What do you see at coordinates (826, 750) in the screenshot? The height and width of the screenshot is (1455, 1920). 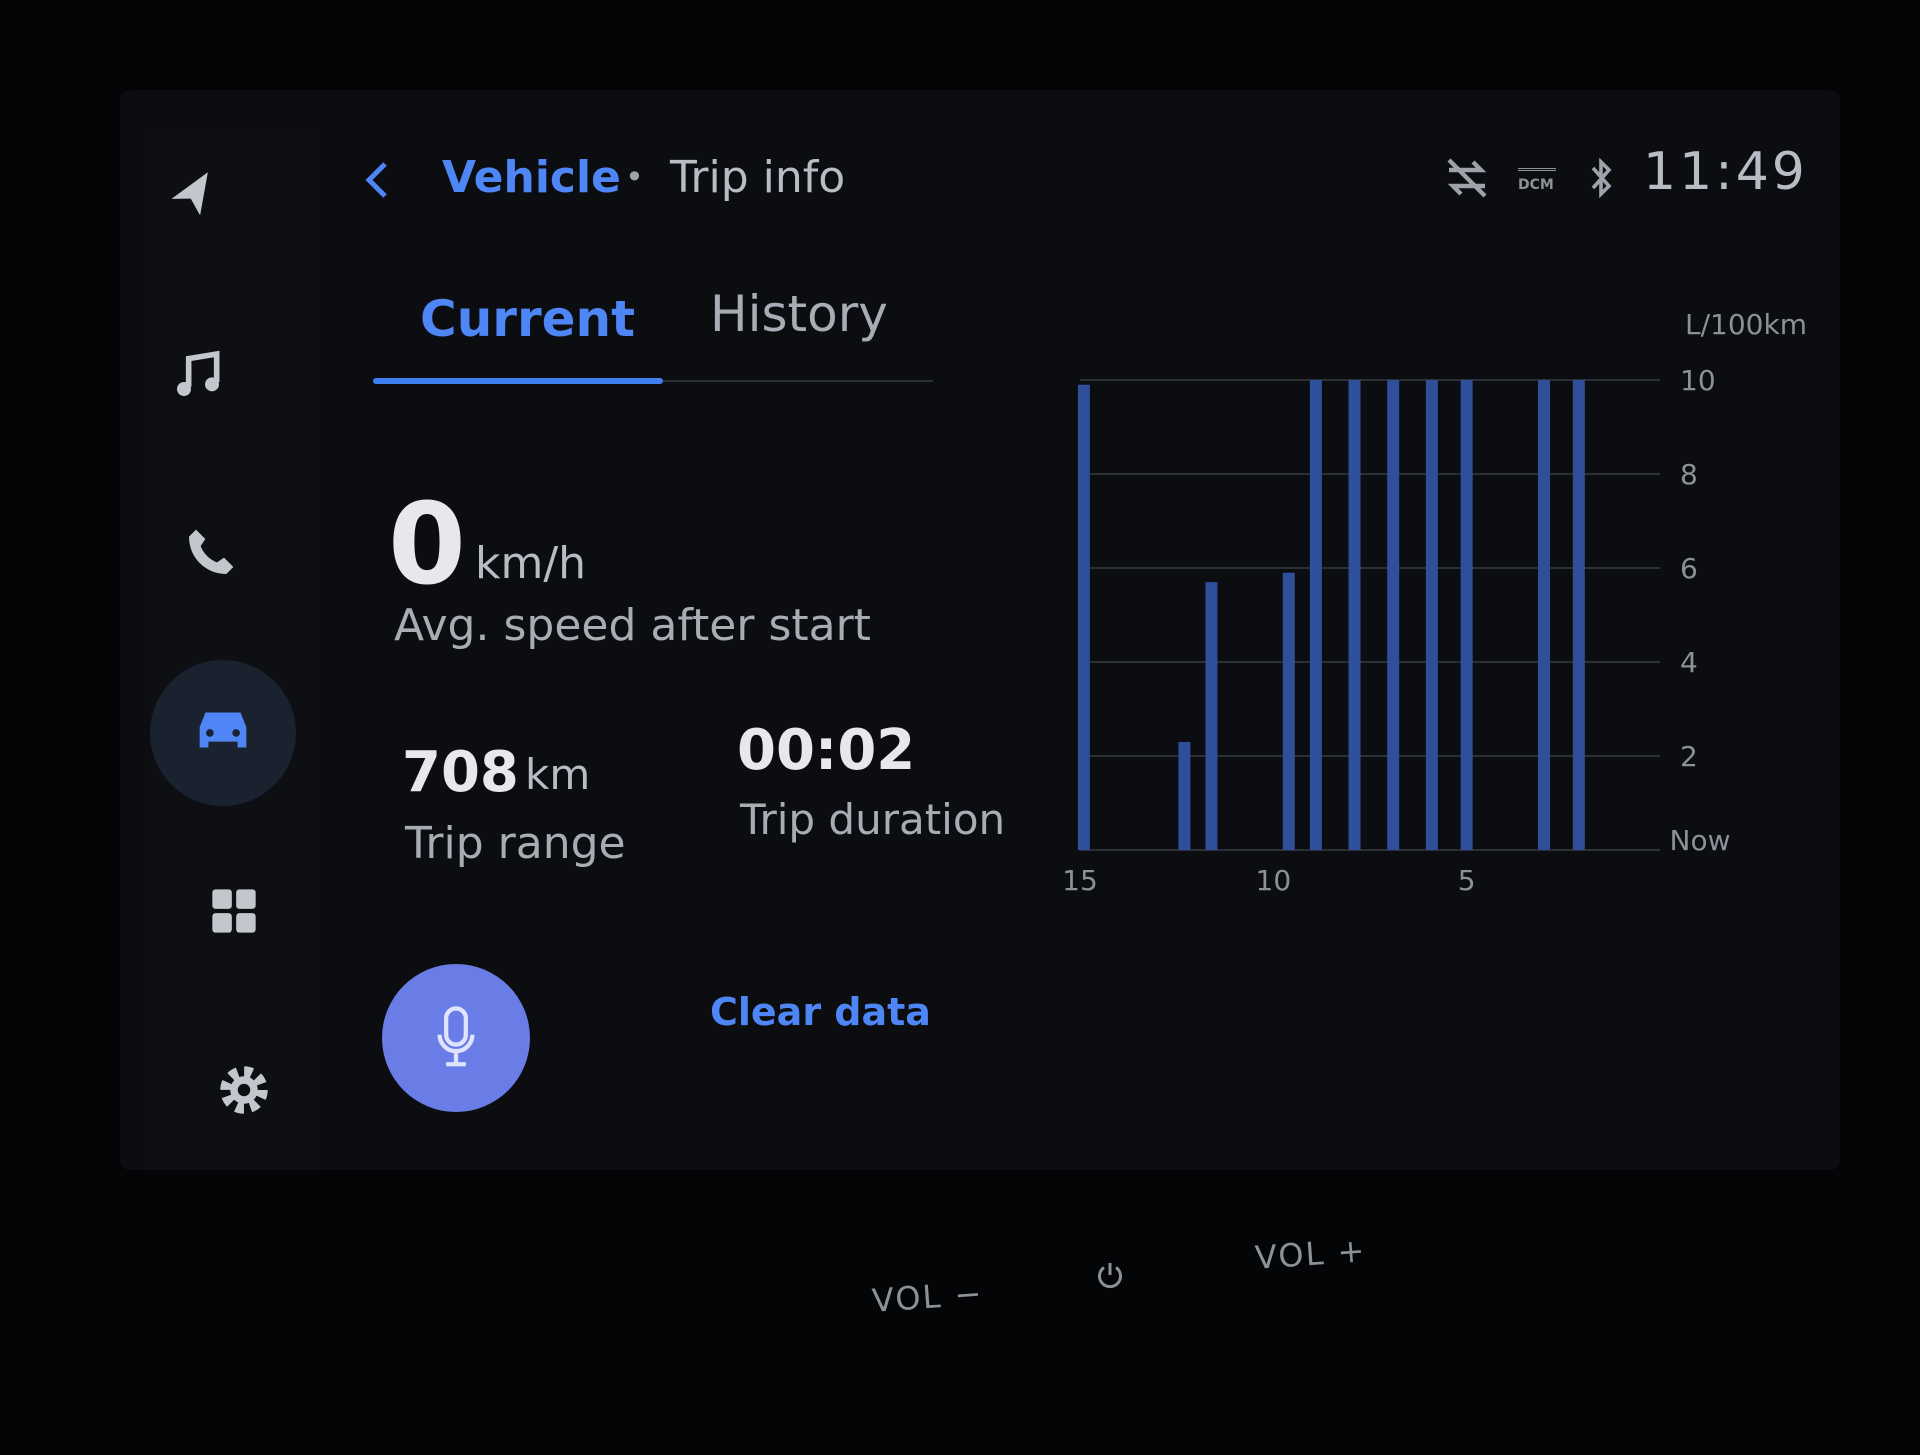 I see `trip-duration-value: 00:02` at bounding box center [826, 750].